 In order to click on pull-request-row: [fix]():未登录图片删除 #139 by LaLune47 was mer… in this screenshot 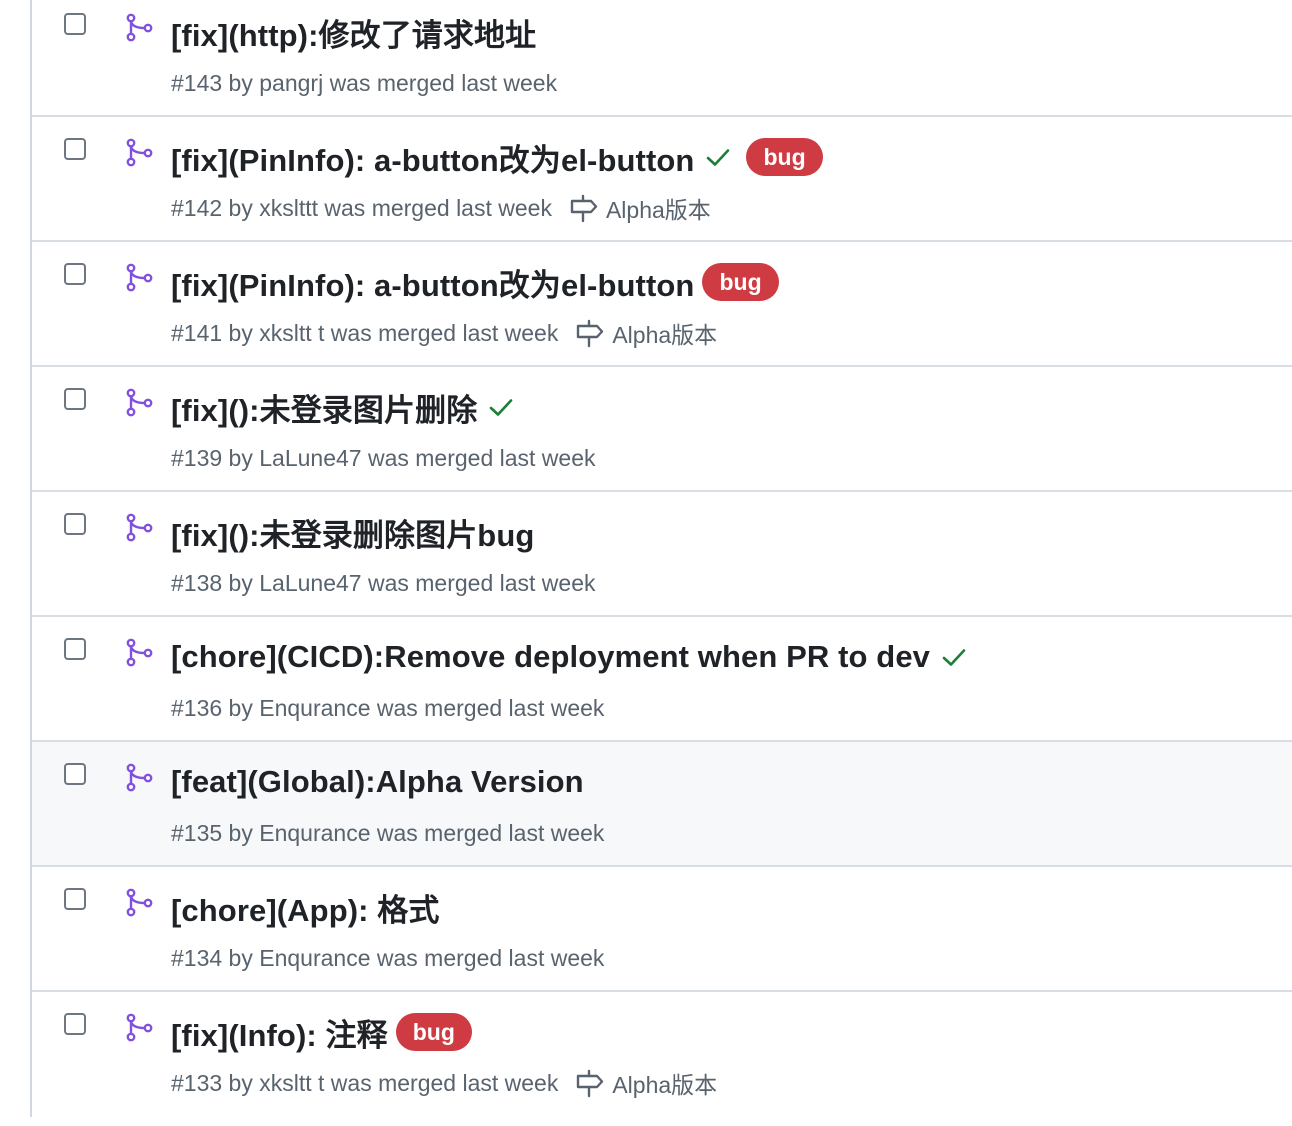, I will do `click(662, 429)`.